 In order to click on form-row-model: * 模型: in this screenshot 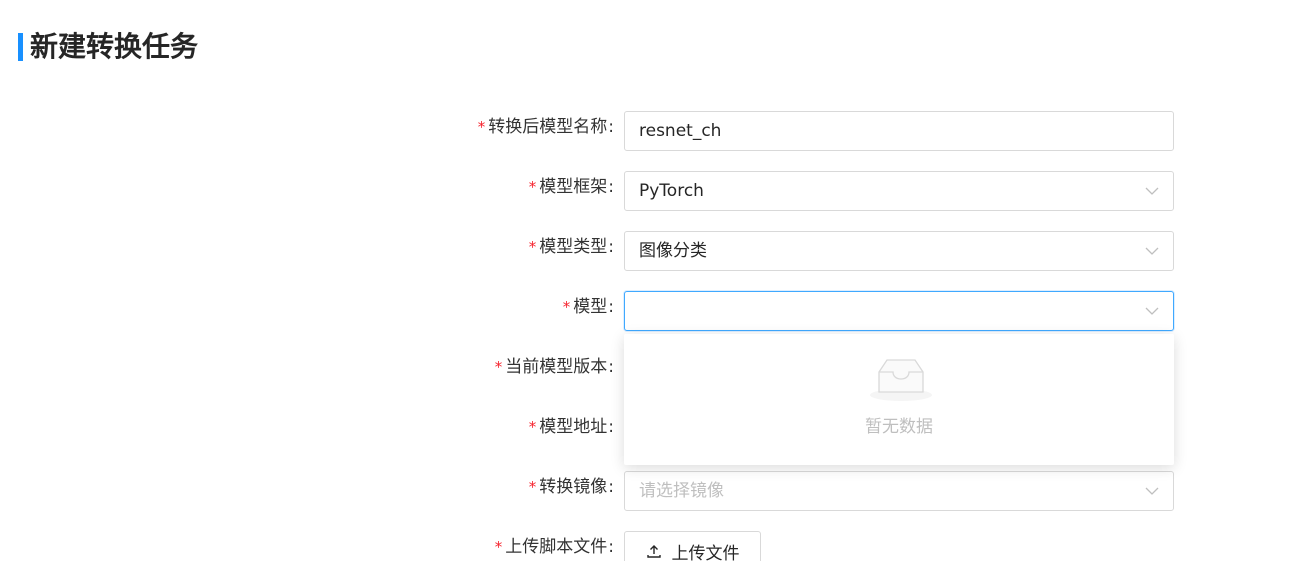, I will do `click(645, 311)`.